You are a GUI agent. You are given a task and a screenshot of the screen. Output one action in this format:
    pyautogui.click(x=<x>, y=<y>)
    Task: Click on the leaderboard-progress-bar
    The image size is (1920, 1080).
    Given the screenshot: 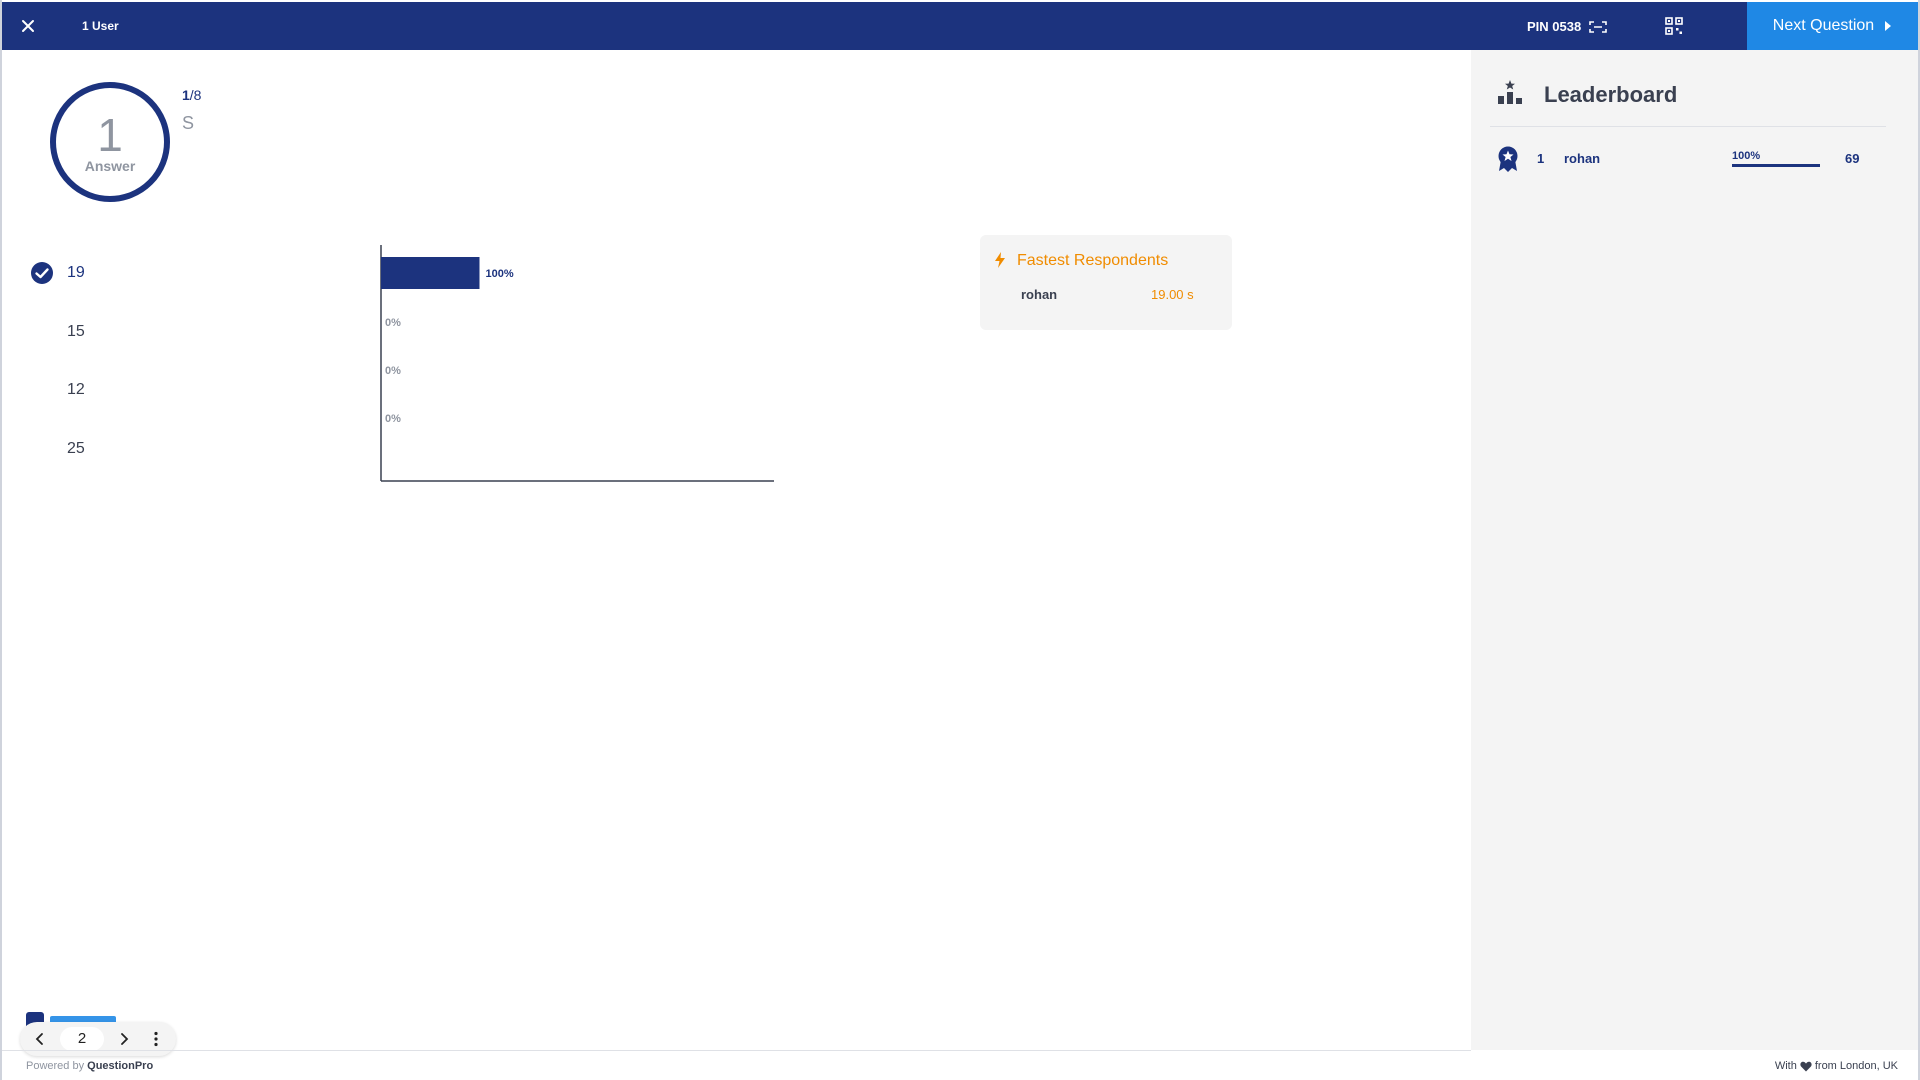 What is the action you would take?
    pyautogui.click(x=1776, y=165)
    